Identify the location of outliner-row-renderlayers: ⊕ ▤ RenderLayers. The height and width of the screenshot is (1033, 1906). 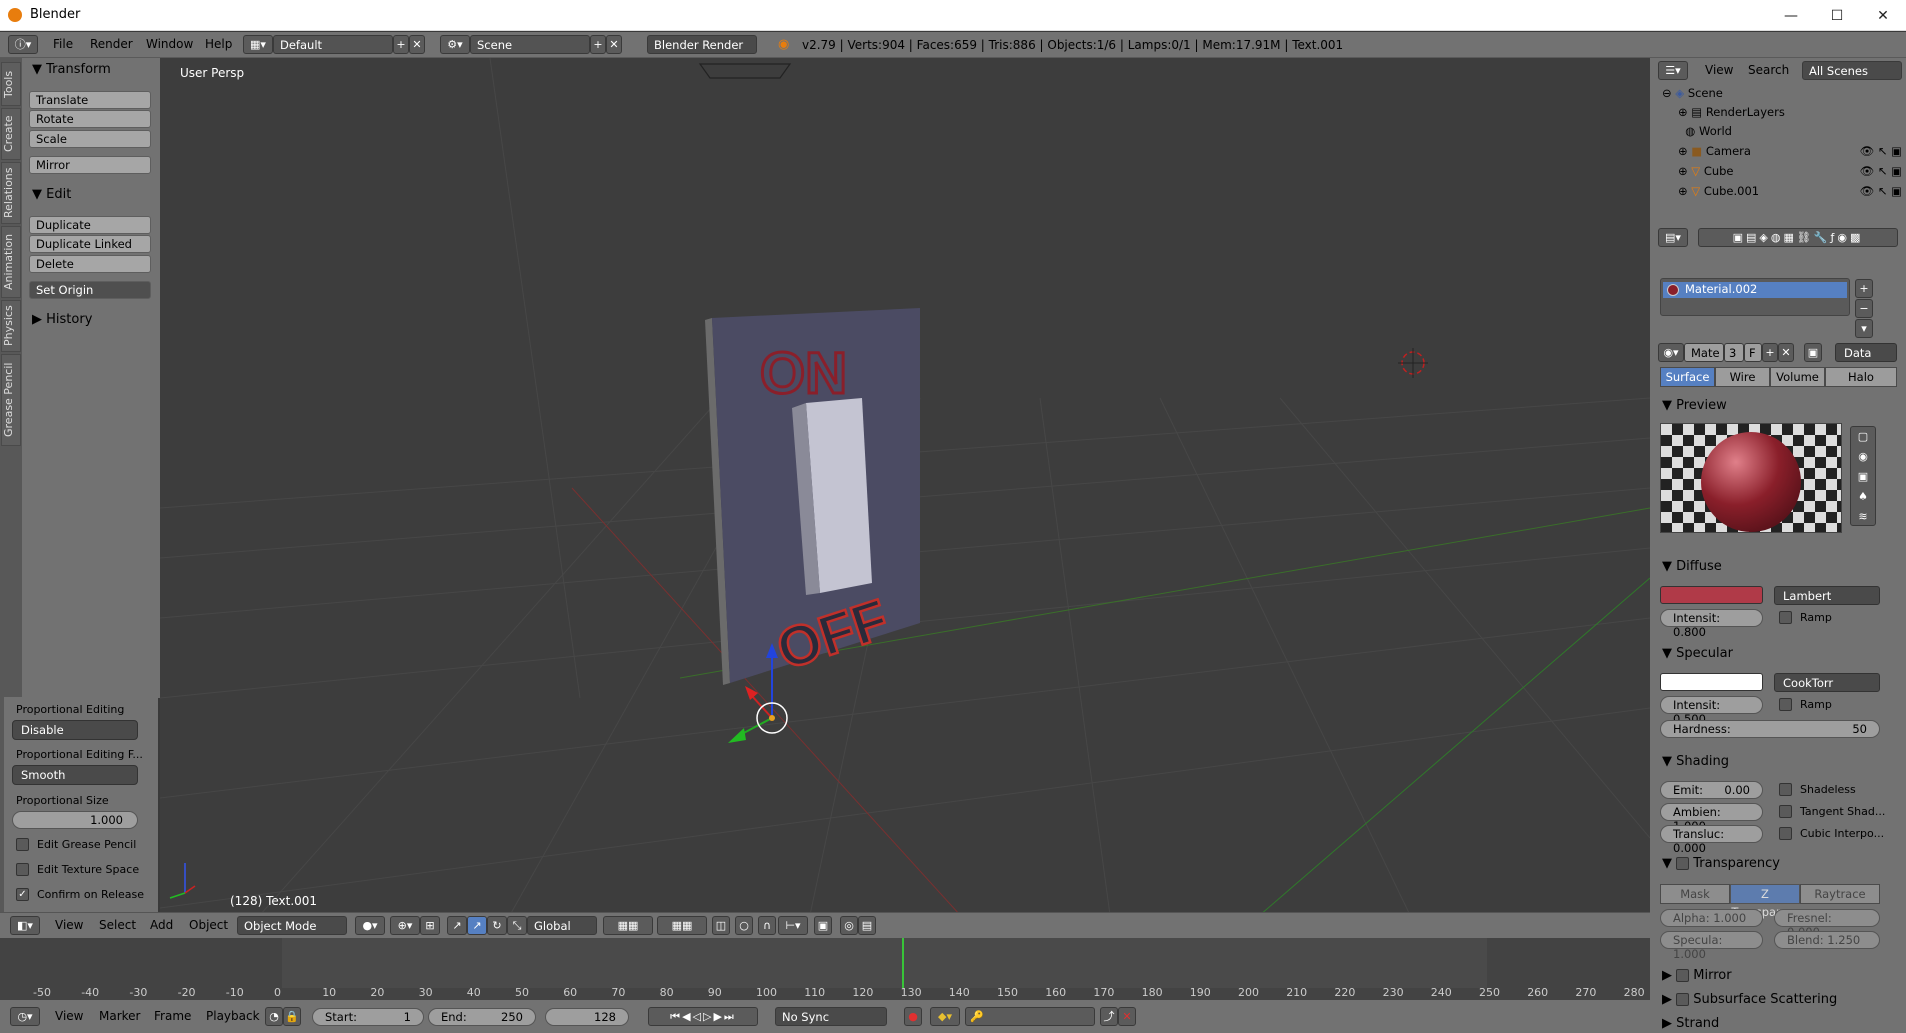
(1792, 114).